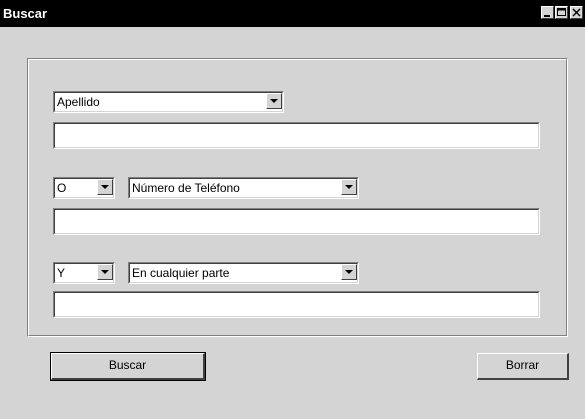 Image resolution: width=585 pixels, height=419 pixels. Describe the element at coordinates (243, 273) in the screenshot. I see `field-select-3: En cualquier parte` at that location.